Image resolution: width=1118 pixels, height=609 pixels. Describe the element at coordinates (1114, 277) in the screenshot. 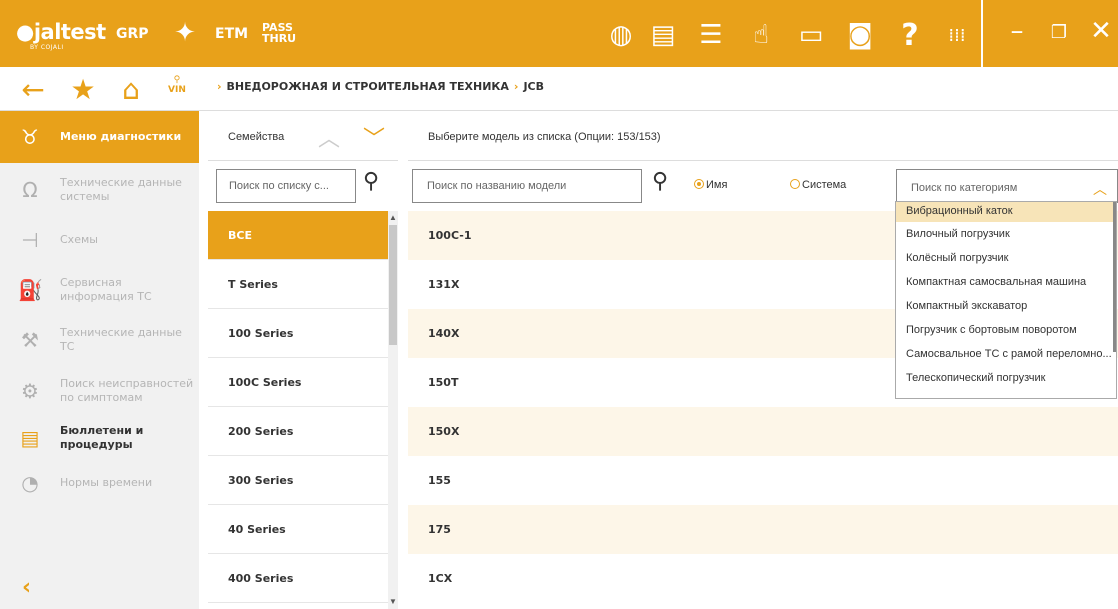

I see `dropdown-scrollbar` at that location.